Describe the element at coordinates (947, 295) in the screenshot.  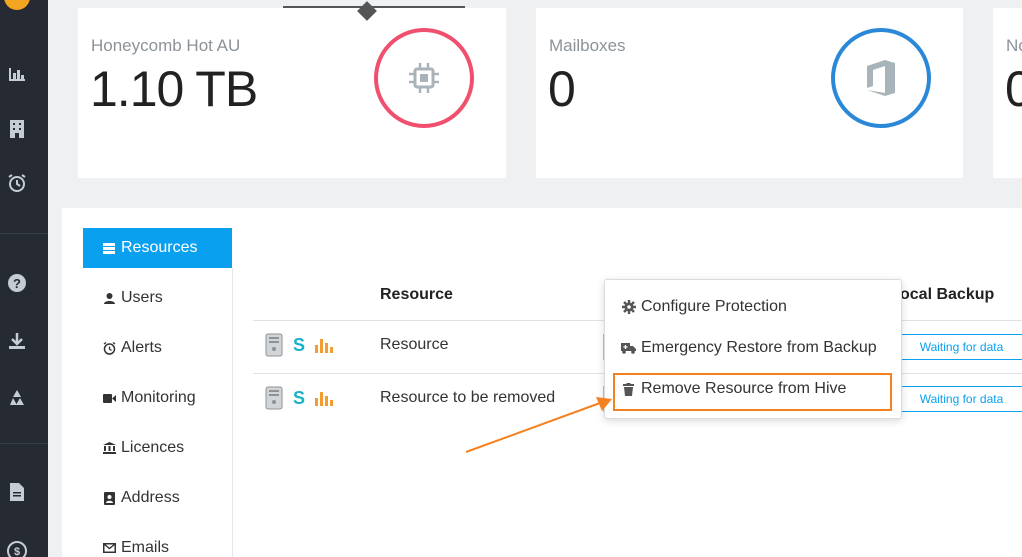
I see `column-header-local-backup: ocal Backup` at that location.